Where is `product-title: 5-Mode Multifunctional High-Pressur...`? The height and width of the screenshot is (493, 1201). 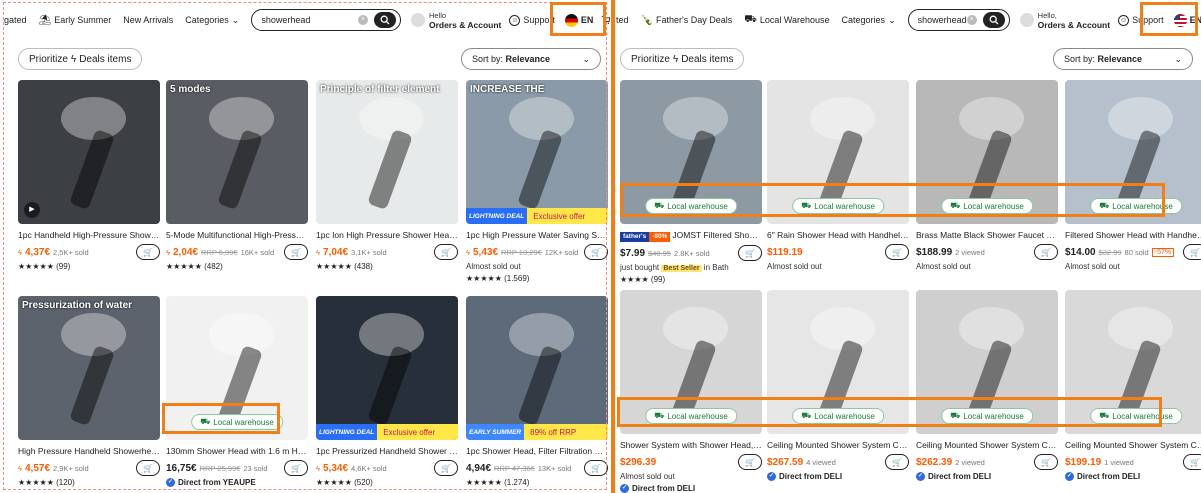 product-title: 5-Mode Multifunctional High-Pressur... is located at coordinates (237, 235).